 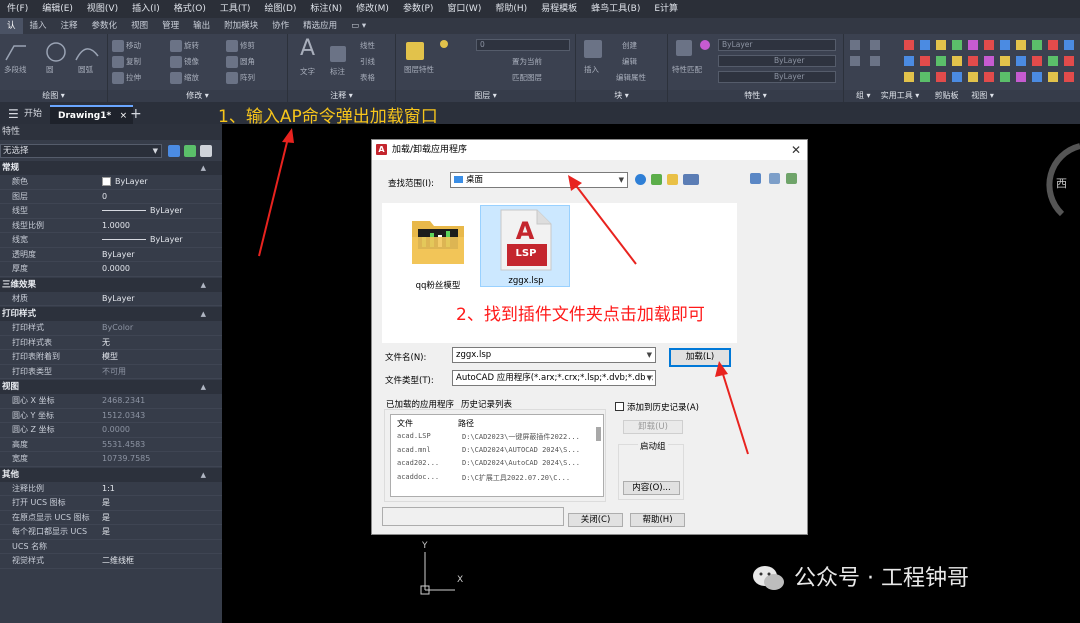 What do you see at coordinates (11, 26) in the screenshot?
I see `ribbon-tab: 认` at bounding box center [11, 26].